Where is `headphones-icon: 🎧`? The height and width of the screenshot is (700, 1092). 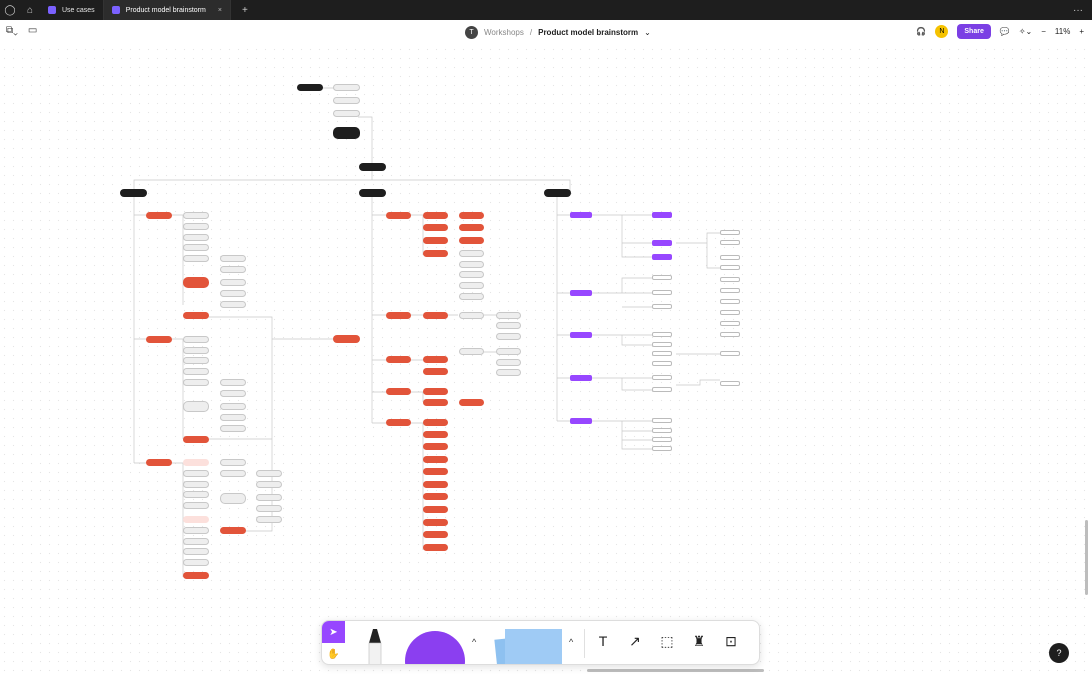
headphones-icon: 🎧 is located at coordinates (921, 31).